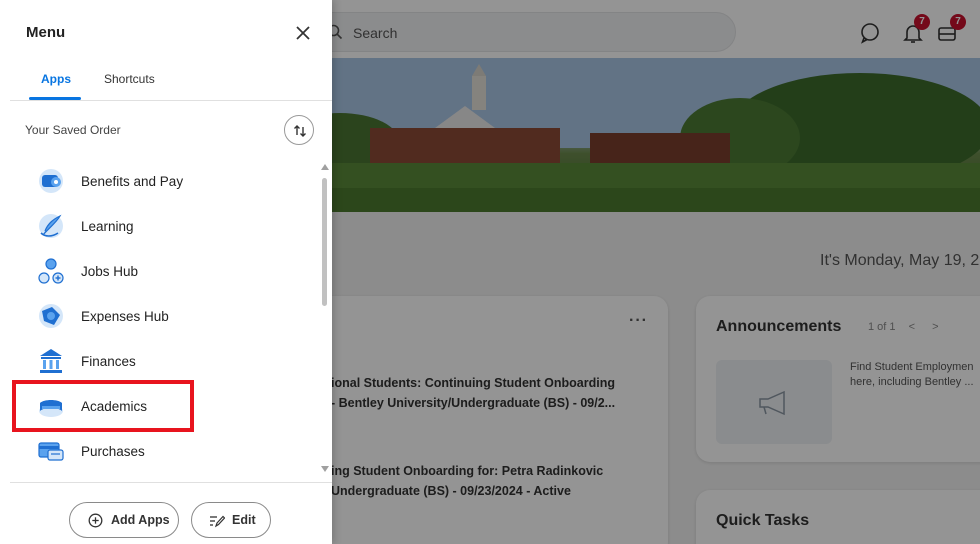 The image size is (980, 544). I want to click on highlight-annotation-box, so click(103, 406).